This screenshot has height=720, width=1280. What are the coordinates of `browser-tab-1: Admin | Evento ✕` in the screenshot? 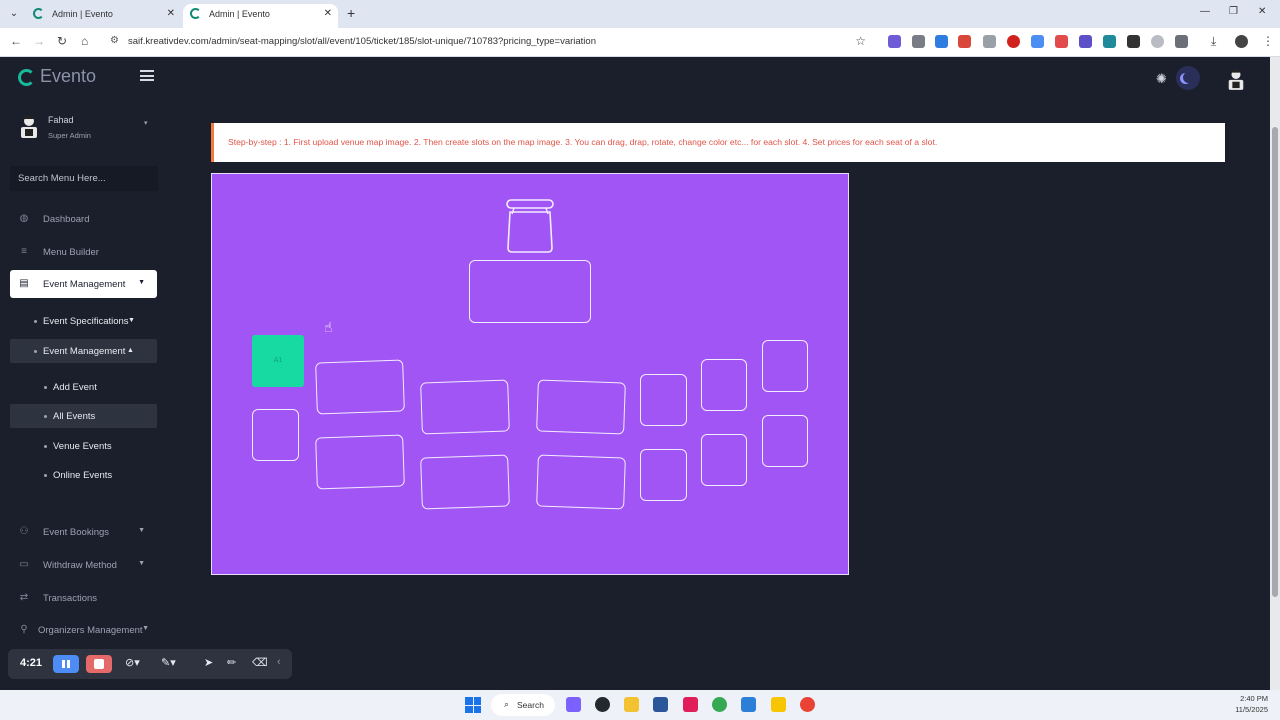 It's located at (103, 16).